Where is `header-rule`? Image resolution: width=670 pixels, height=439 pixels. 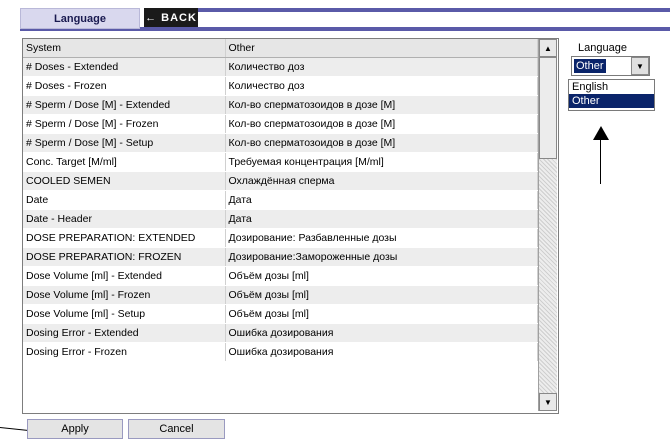
header-rule is located at coordinates (434, 10).